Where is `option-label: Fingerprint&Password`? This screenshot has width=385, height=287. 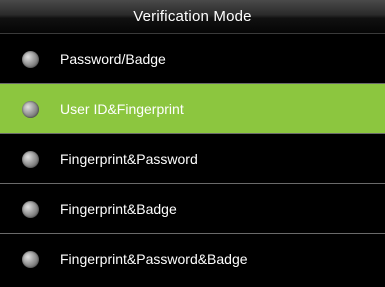 option-label: Fingerprint&Password is located at coordinates (129, 158).